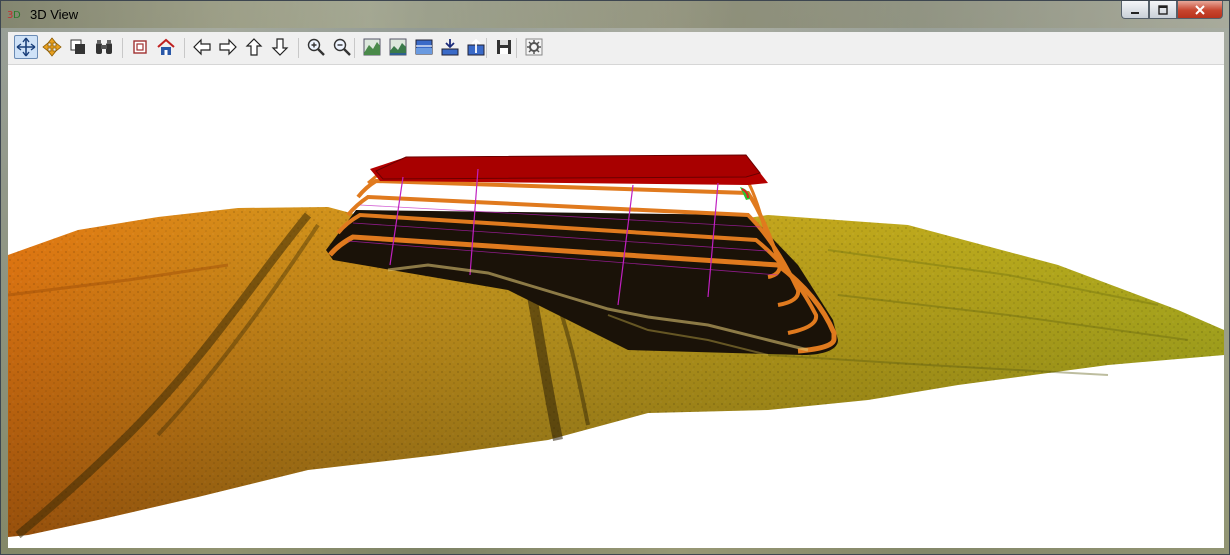  I want to click on move-up-tool-button, so click(254, 47).